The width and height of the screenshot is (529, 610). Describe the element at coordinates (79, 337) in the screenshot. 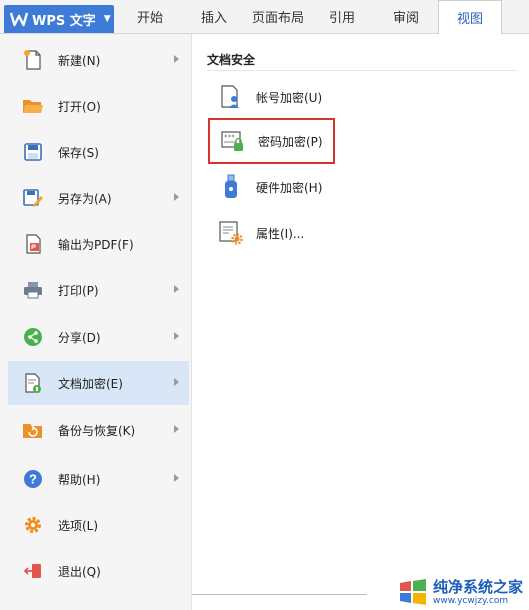

I see `menu-item-label: 分享(D)` at that location.